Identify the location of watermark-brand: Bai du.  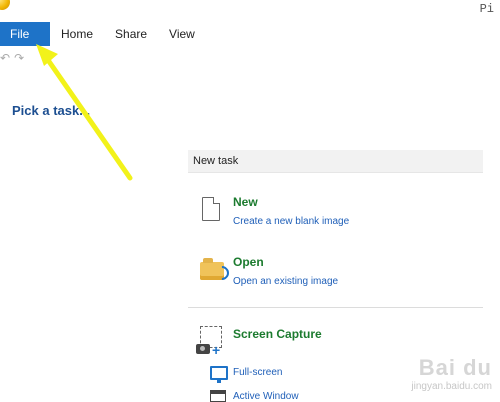
(455, 367).